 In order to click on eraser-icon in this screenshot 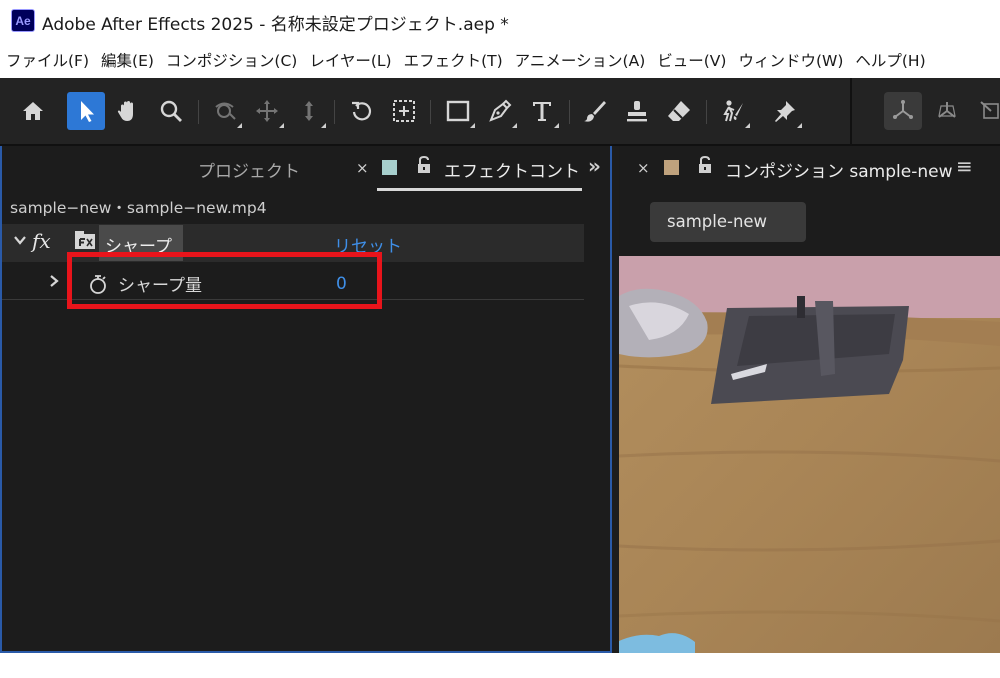, I will do `click(679, 111)`.